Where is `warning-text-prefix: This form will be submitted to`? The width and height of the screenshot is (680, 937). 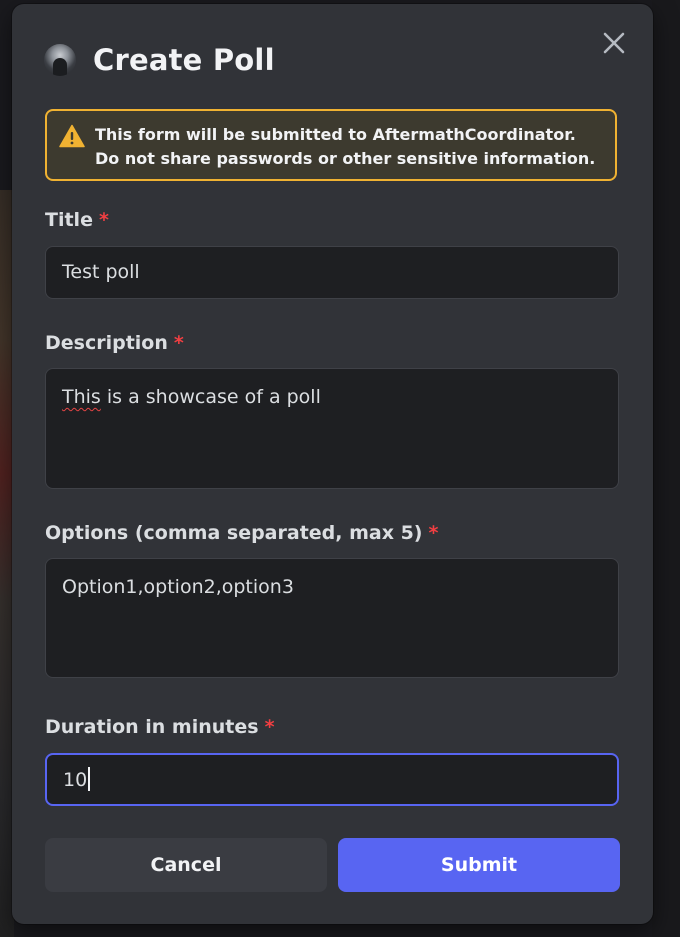 warning-text-prefix: This form will be submitted to is located at coordinates (234, 134).